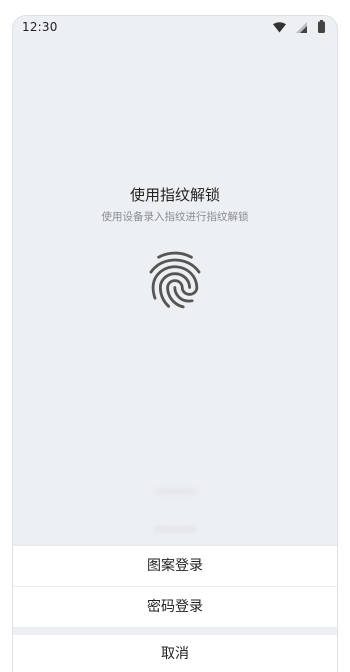 The width and height of the screenshot is (350, 672). What do you see at coordinates (175, 653) in the screenshot?
I see `cancel-button: 取消` at bounding box center [175, 653].